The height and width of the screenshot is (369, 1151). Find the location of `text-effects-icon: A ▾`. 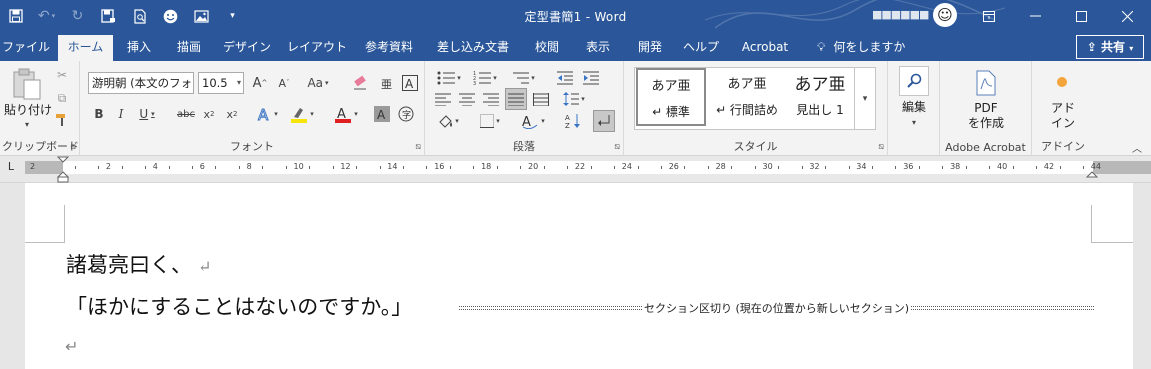

text-effects-icon: A ▾ is located at coordinates (267, 114).